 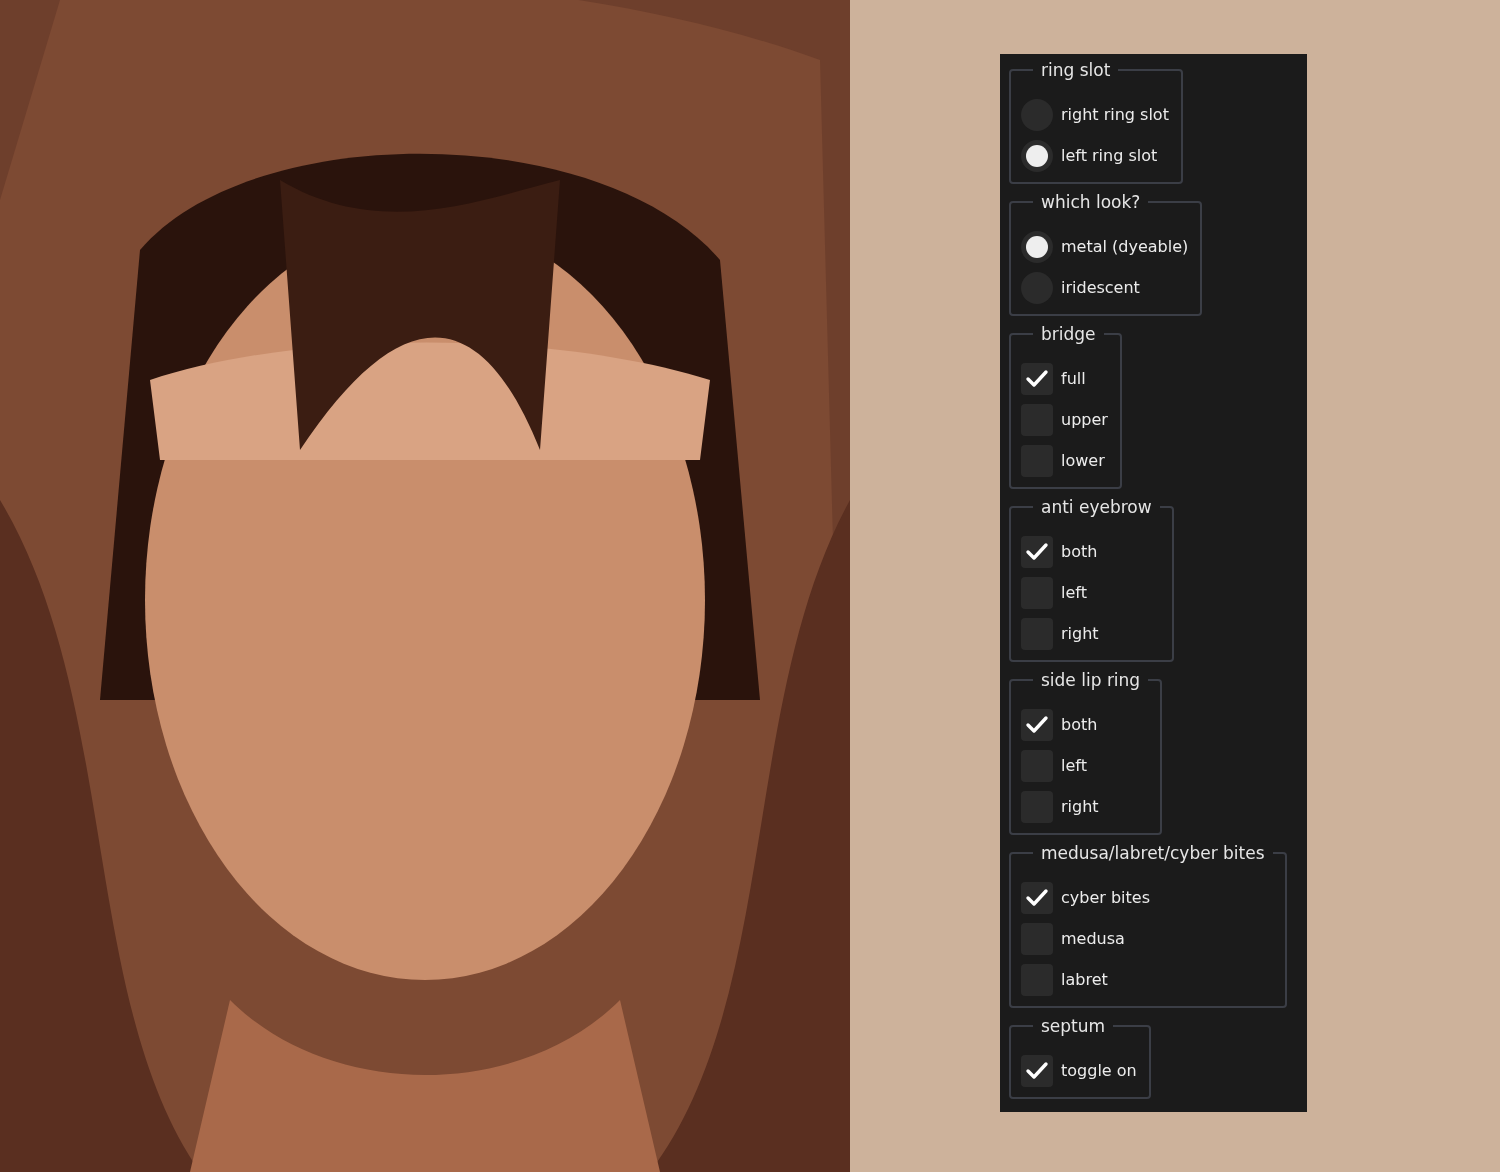 I want to click on group-legend: medusa/labret/cyber bites, so click(x=1153, y=853).